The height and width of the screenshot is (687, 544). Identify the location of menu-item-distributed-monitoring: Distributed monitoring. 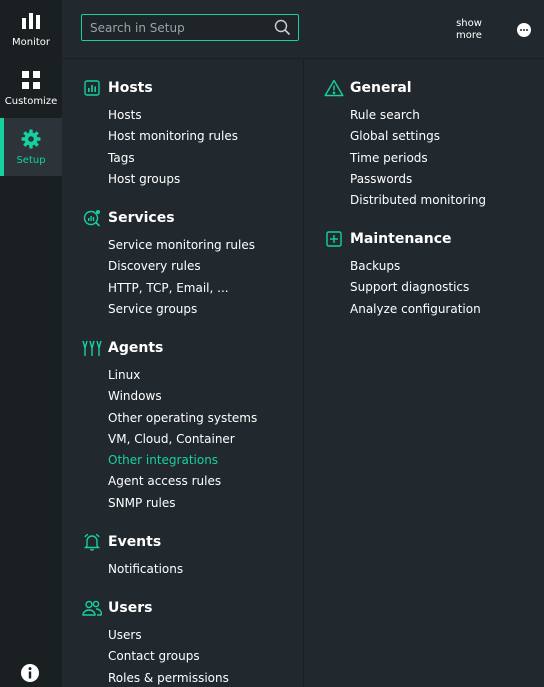
(418, 200).